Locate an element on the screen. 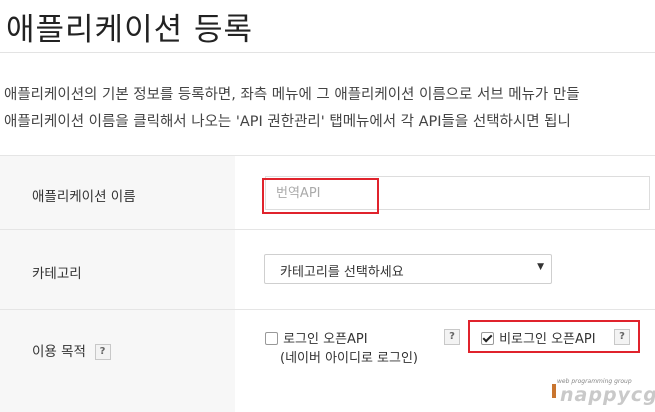 Image resolution: width=655 pixels, height=412 pixels. highlight-box-nonlogin is located at coordinates (554, 336).